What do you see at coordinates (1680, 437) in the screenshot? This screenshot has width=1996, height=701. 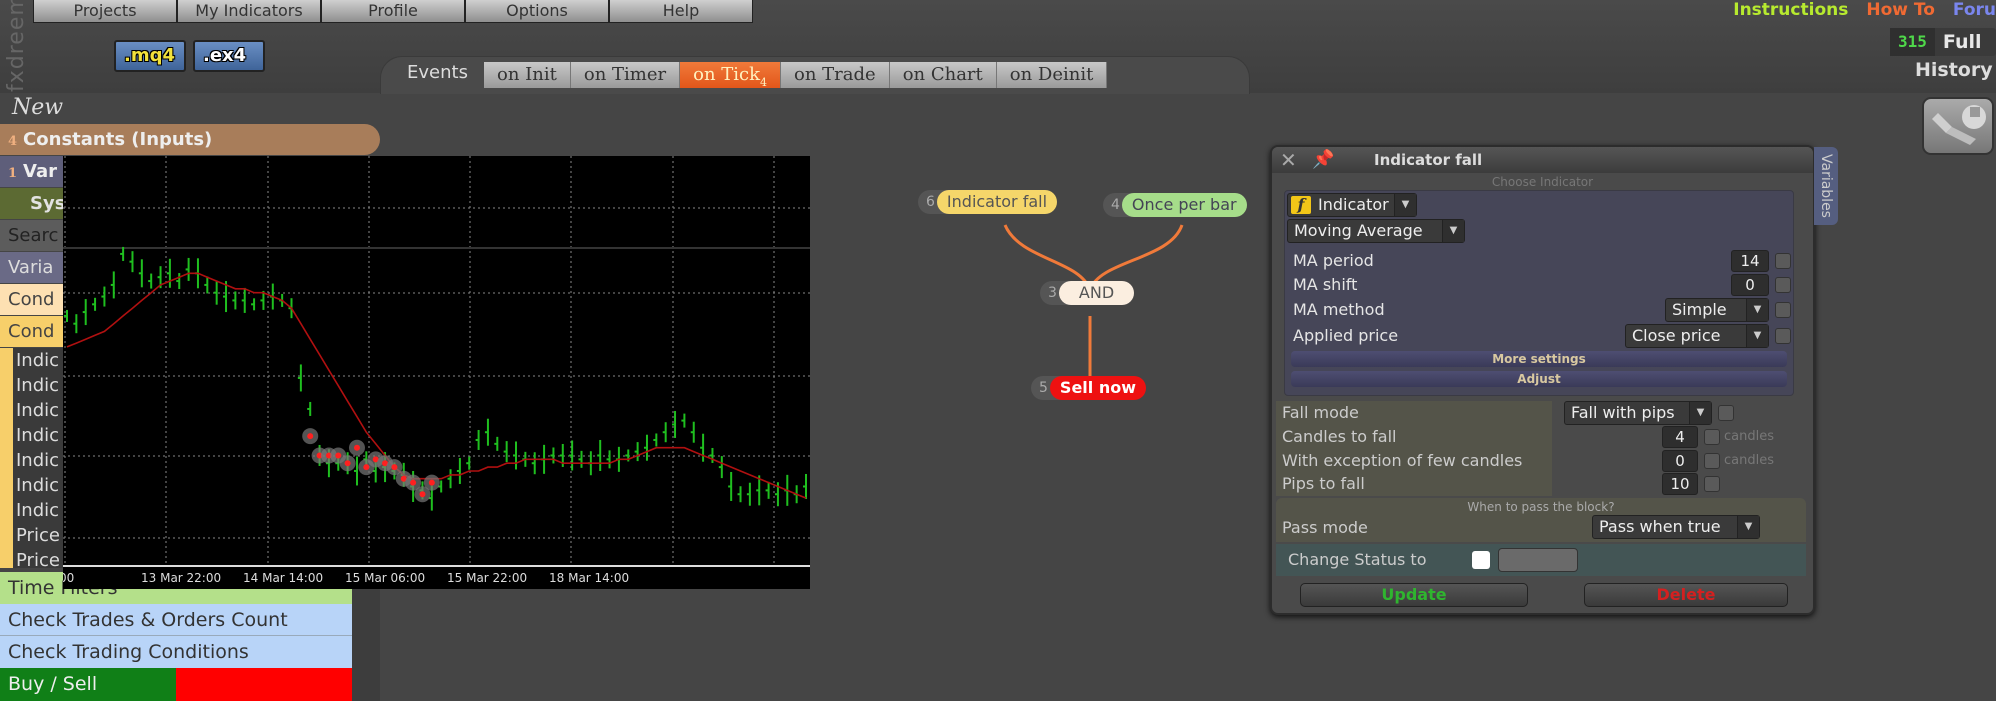 I see `candles-to-fall-input: 4` at bounding box center [1680, 437].